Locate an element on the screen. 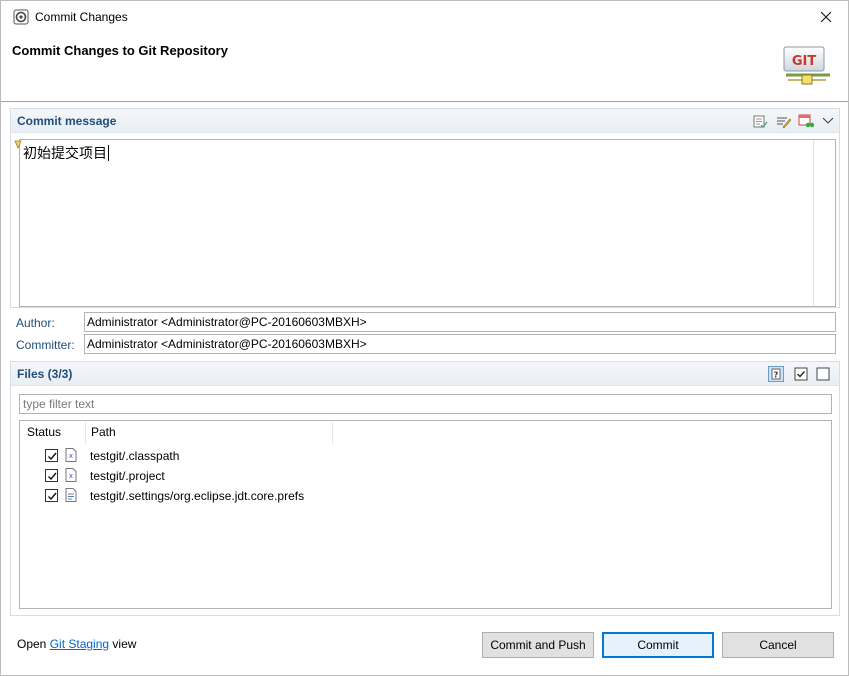  commit-message-text: 初始提交项目 is located at coordinates (66, 153).